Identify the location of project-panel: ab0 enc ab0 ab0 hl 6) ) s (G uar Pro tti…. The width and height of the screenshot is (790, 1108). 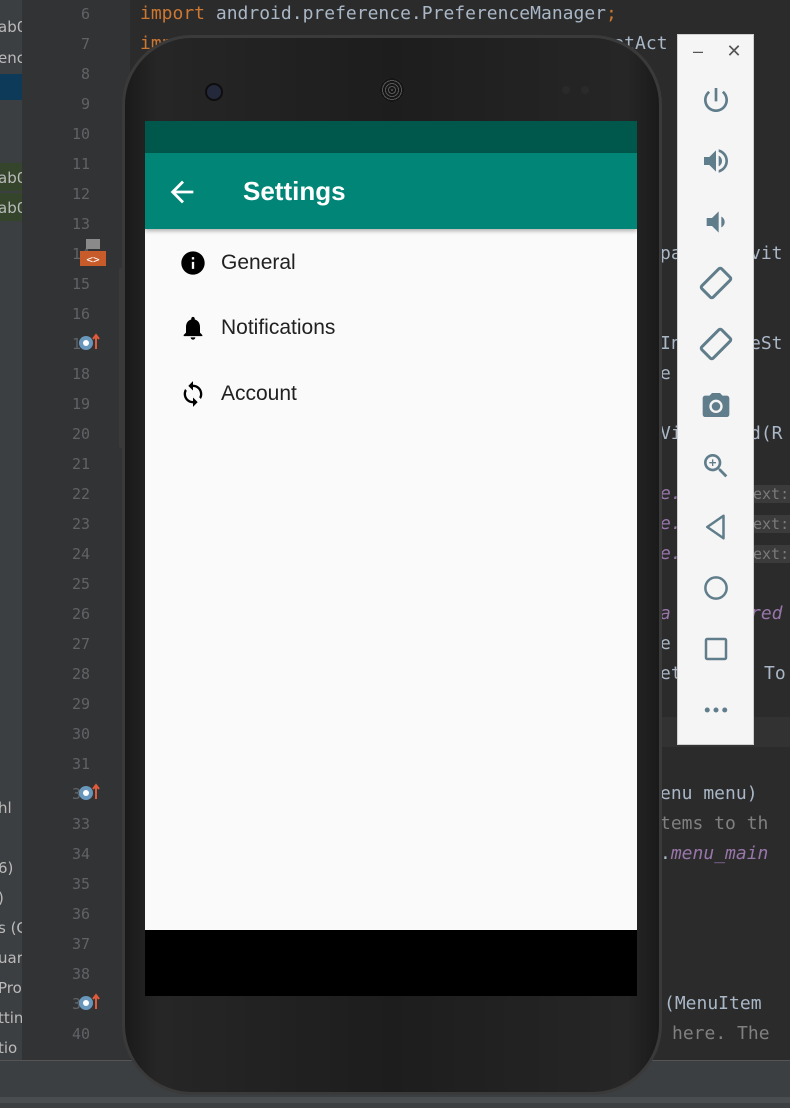
(11, 530).